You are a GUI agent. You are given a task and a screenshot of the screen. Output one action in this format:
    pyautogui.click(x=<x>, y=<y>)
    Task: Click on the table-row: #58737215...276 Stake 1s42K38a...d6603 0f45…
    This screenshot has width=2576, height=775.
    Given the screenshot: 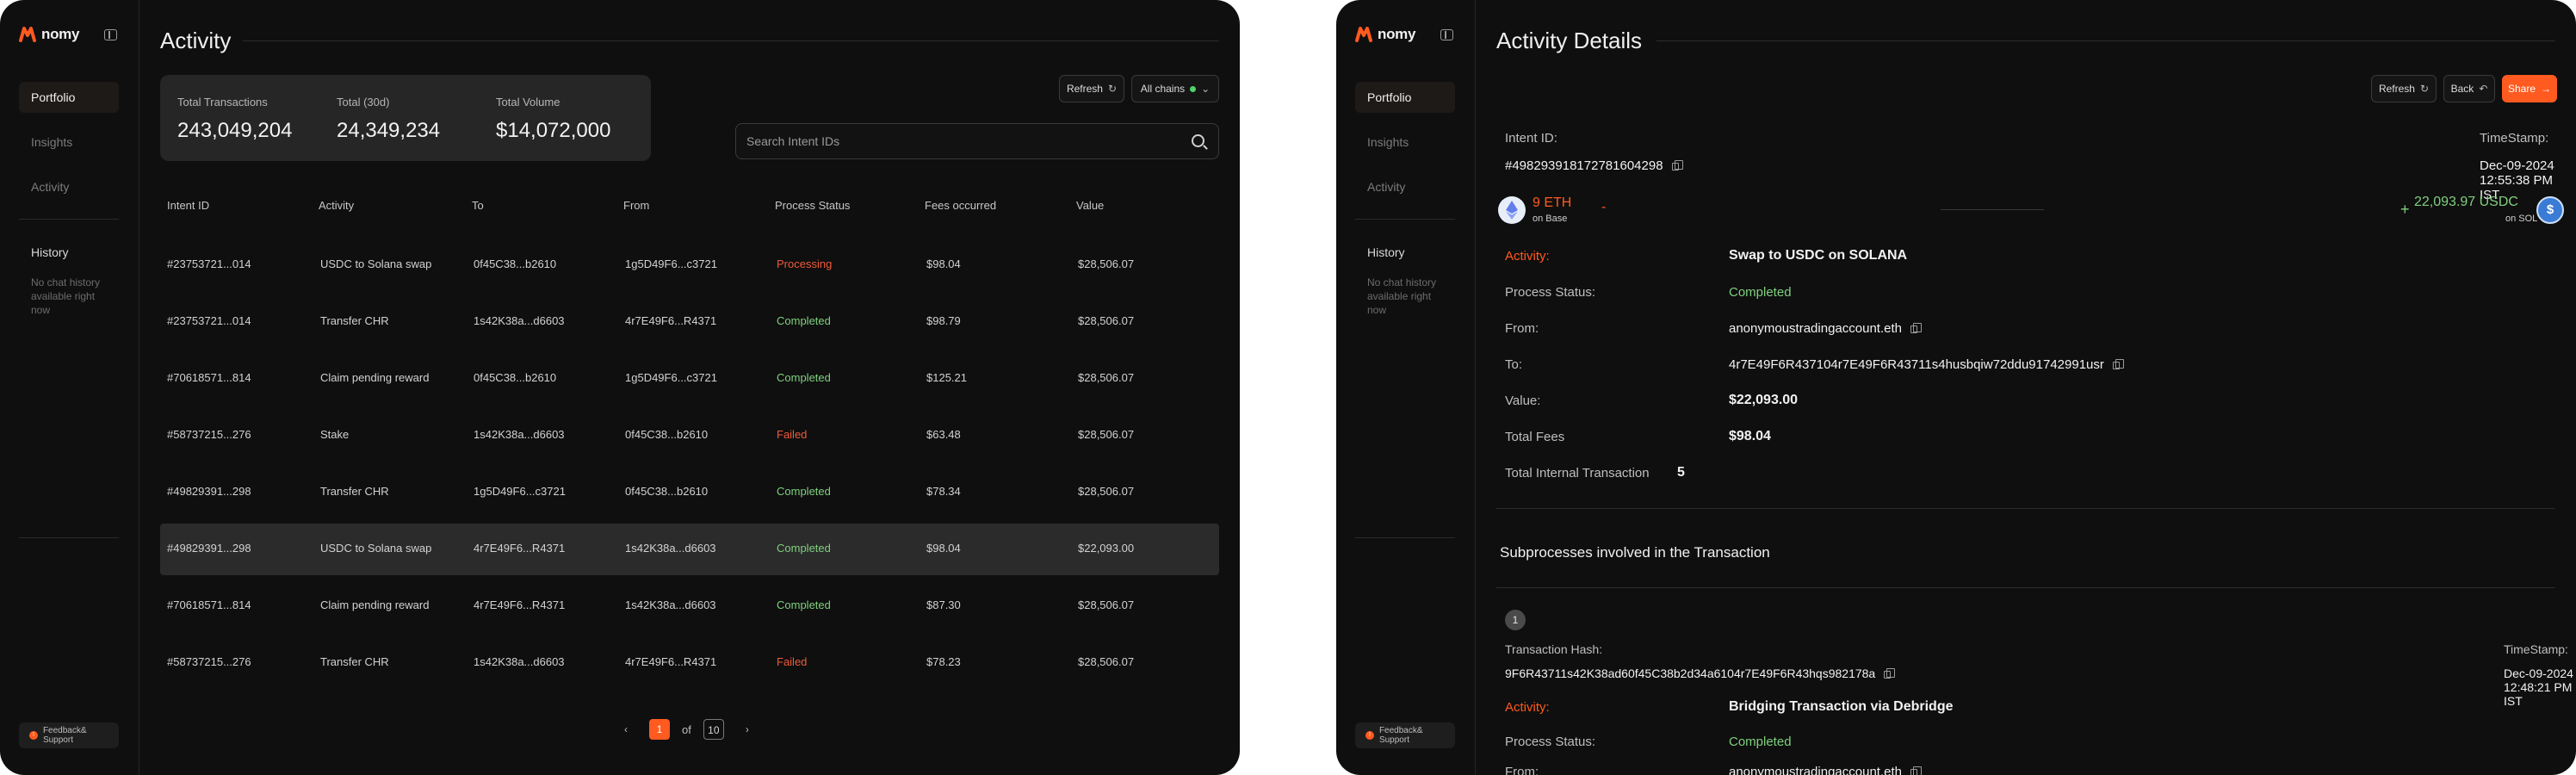 What is the action you would take?
    pyautogui.click(x=690, y=436)
    